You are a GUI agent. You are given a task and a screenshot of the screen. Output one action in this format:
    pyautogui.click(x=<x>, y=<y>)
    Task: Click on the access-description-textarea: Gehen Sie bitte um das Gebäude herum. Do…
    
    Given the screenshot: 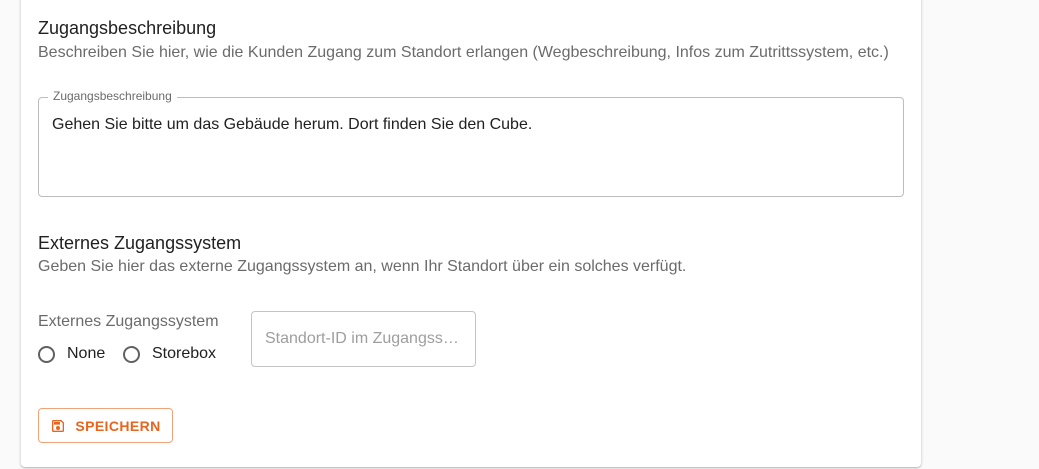 What is the action you would take?
    pyautogui.click(x=292, y=125)
    